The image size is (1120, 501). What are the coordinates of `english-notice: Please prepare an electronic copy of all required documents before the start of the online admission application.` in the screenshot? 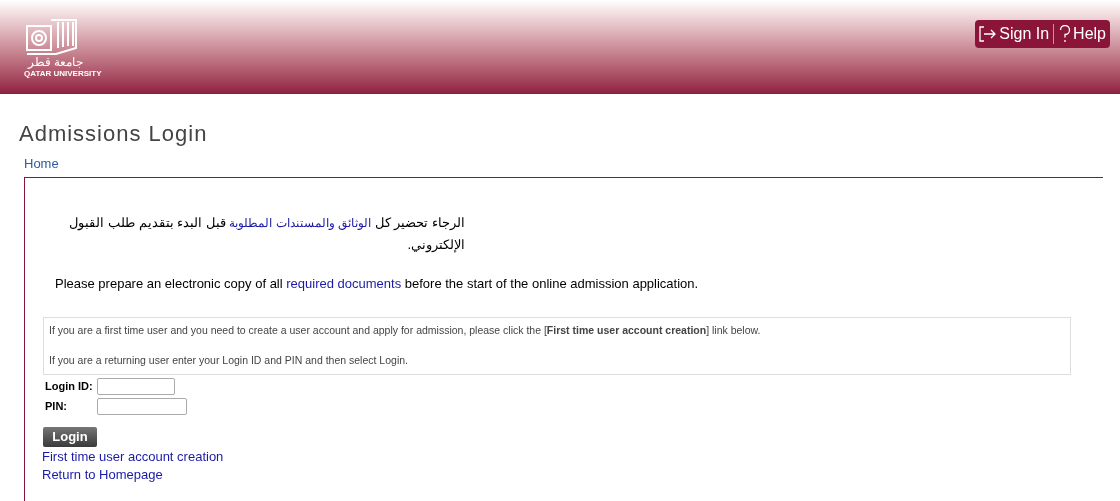 It's located at (377, 283).